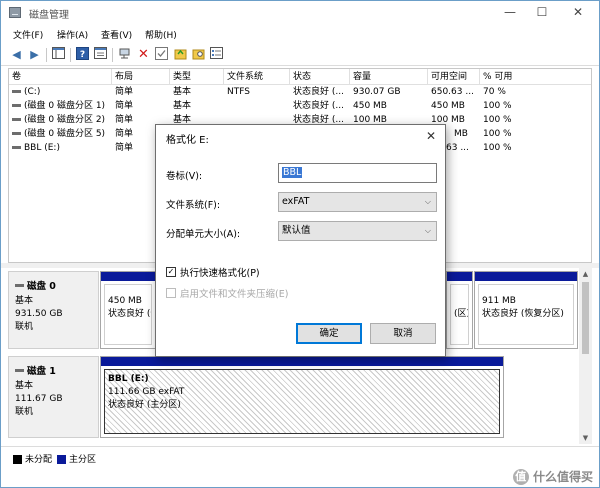  What do you see at coordinates (499, 301) in the screenshot?
I see `partition-size: 911 MB` at bounding box center [499, 301].